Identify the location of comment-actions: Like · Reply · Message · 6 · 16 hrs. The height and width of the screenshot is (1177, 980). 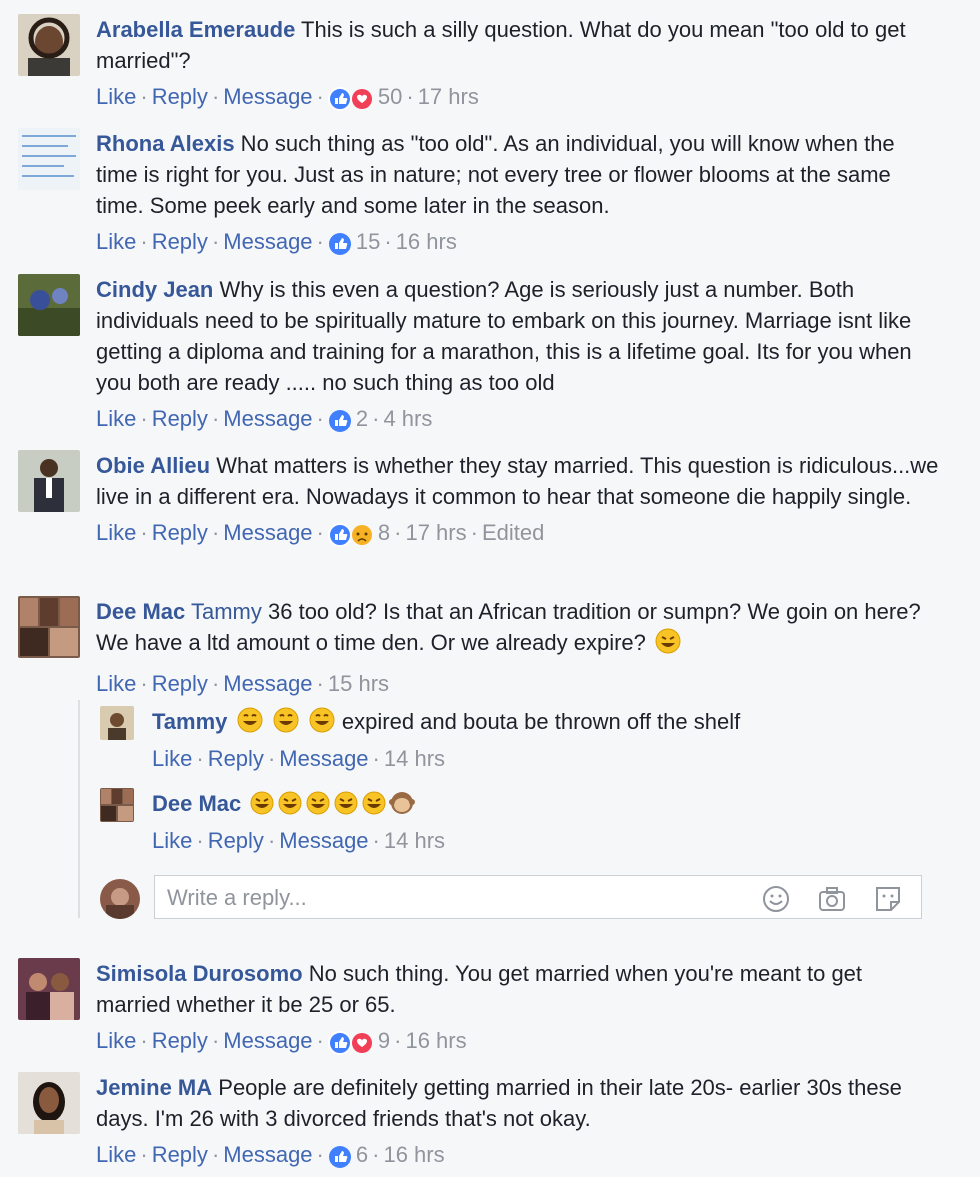
(518, 1155).